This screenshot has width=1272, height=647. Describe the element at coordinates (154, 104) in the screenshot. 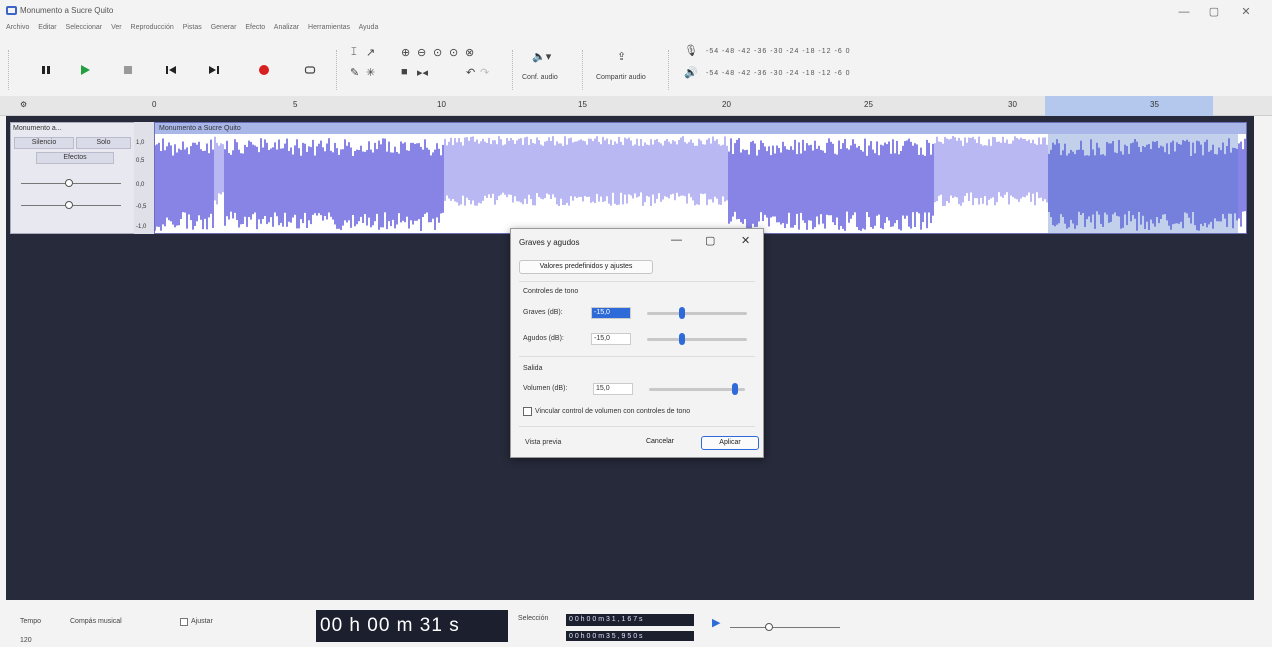

I see `ruler-tick: 0` at that location.